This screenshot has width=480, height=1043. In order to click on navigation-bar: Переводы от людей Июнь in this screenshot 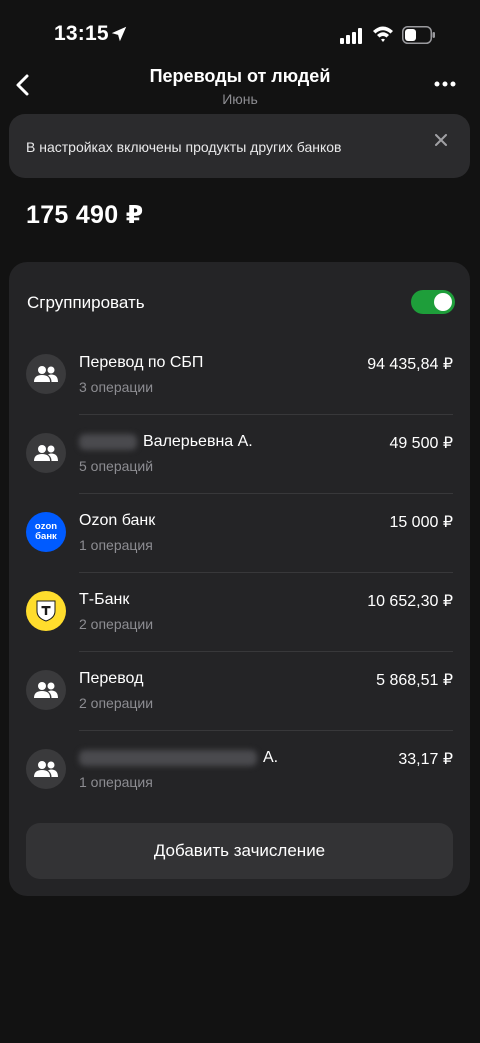, I will do `click(240, 90)`.